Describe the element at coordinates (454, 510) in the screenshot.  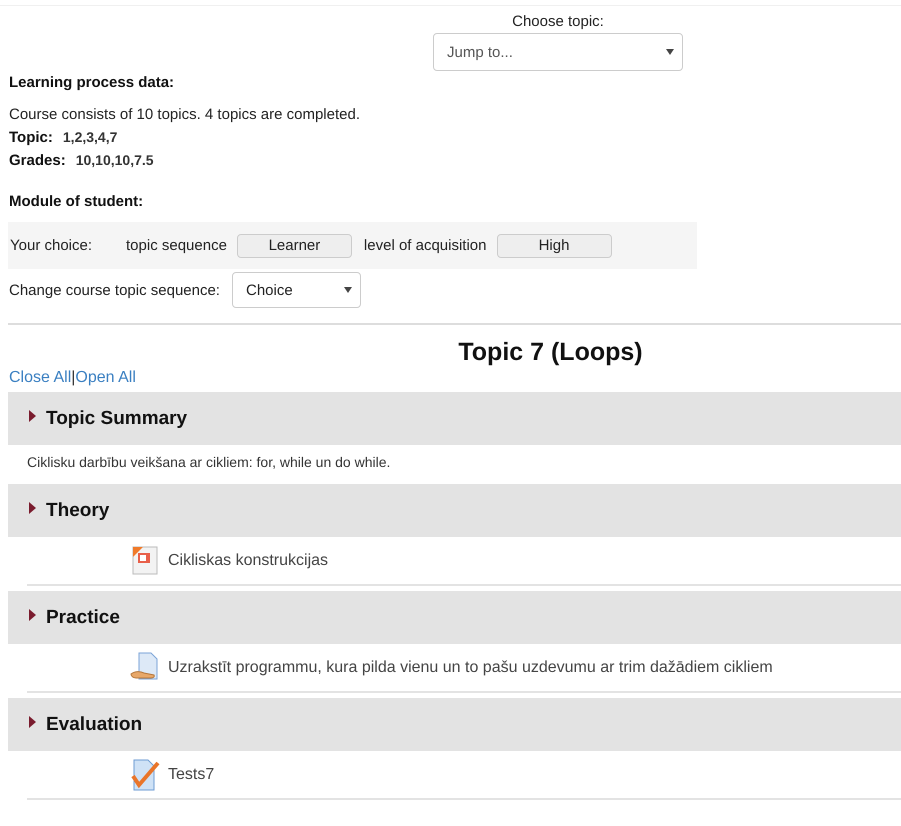
I see `section-header: Theory` at that location.